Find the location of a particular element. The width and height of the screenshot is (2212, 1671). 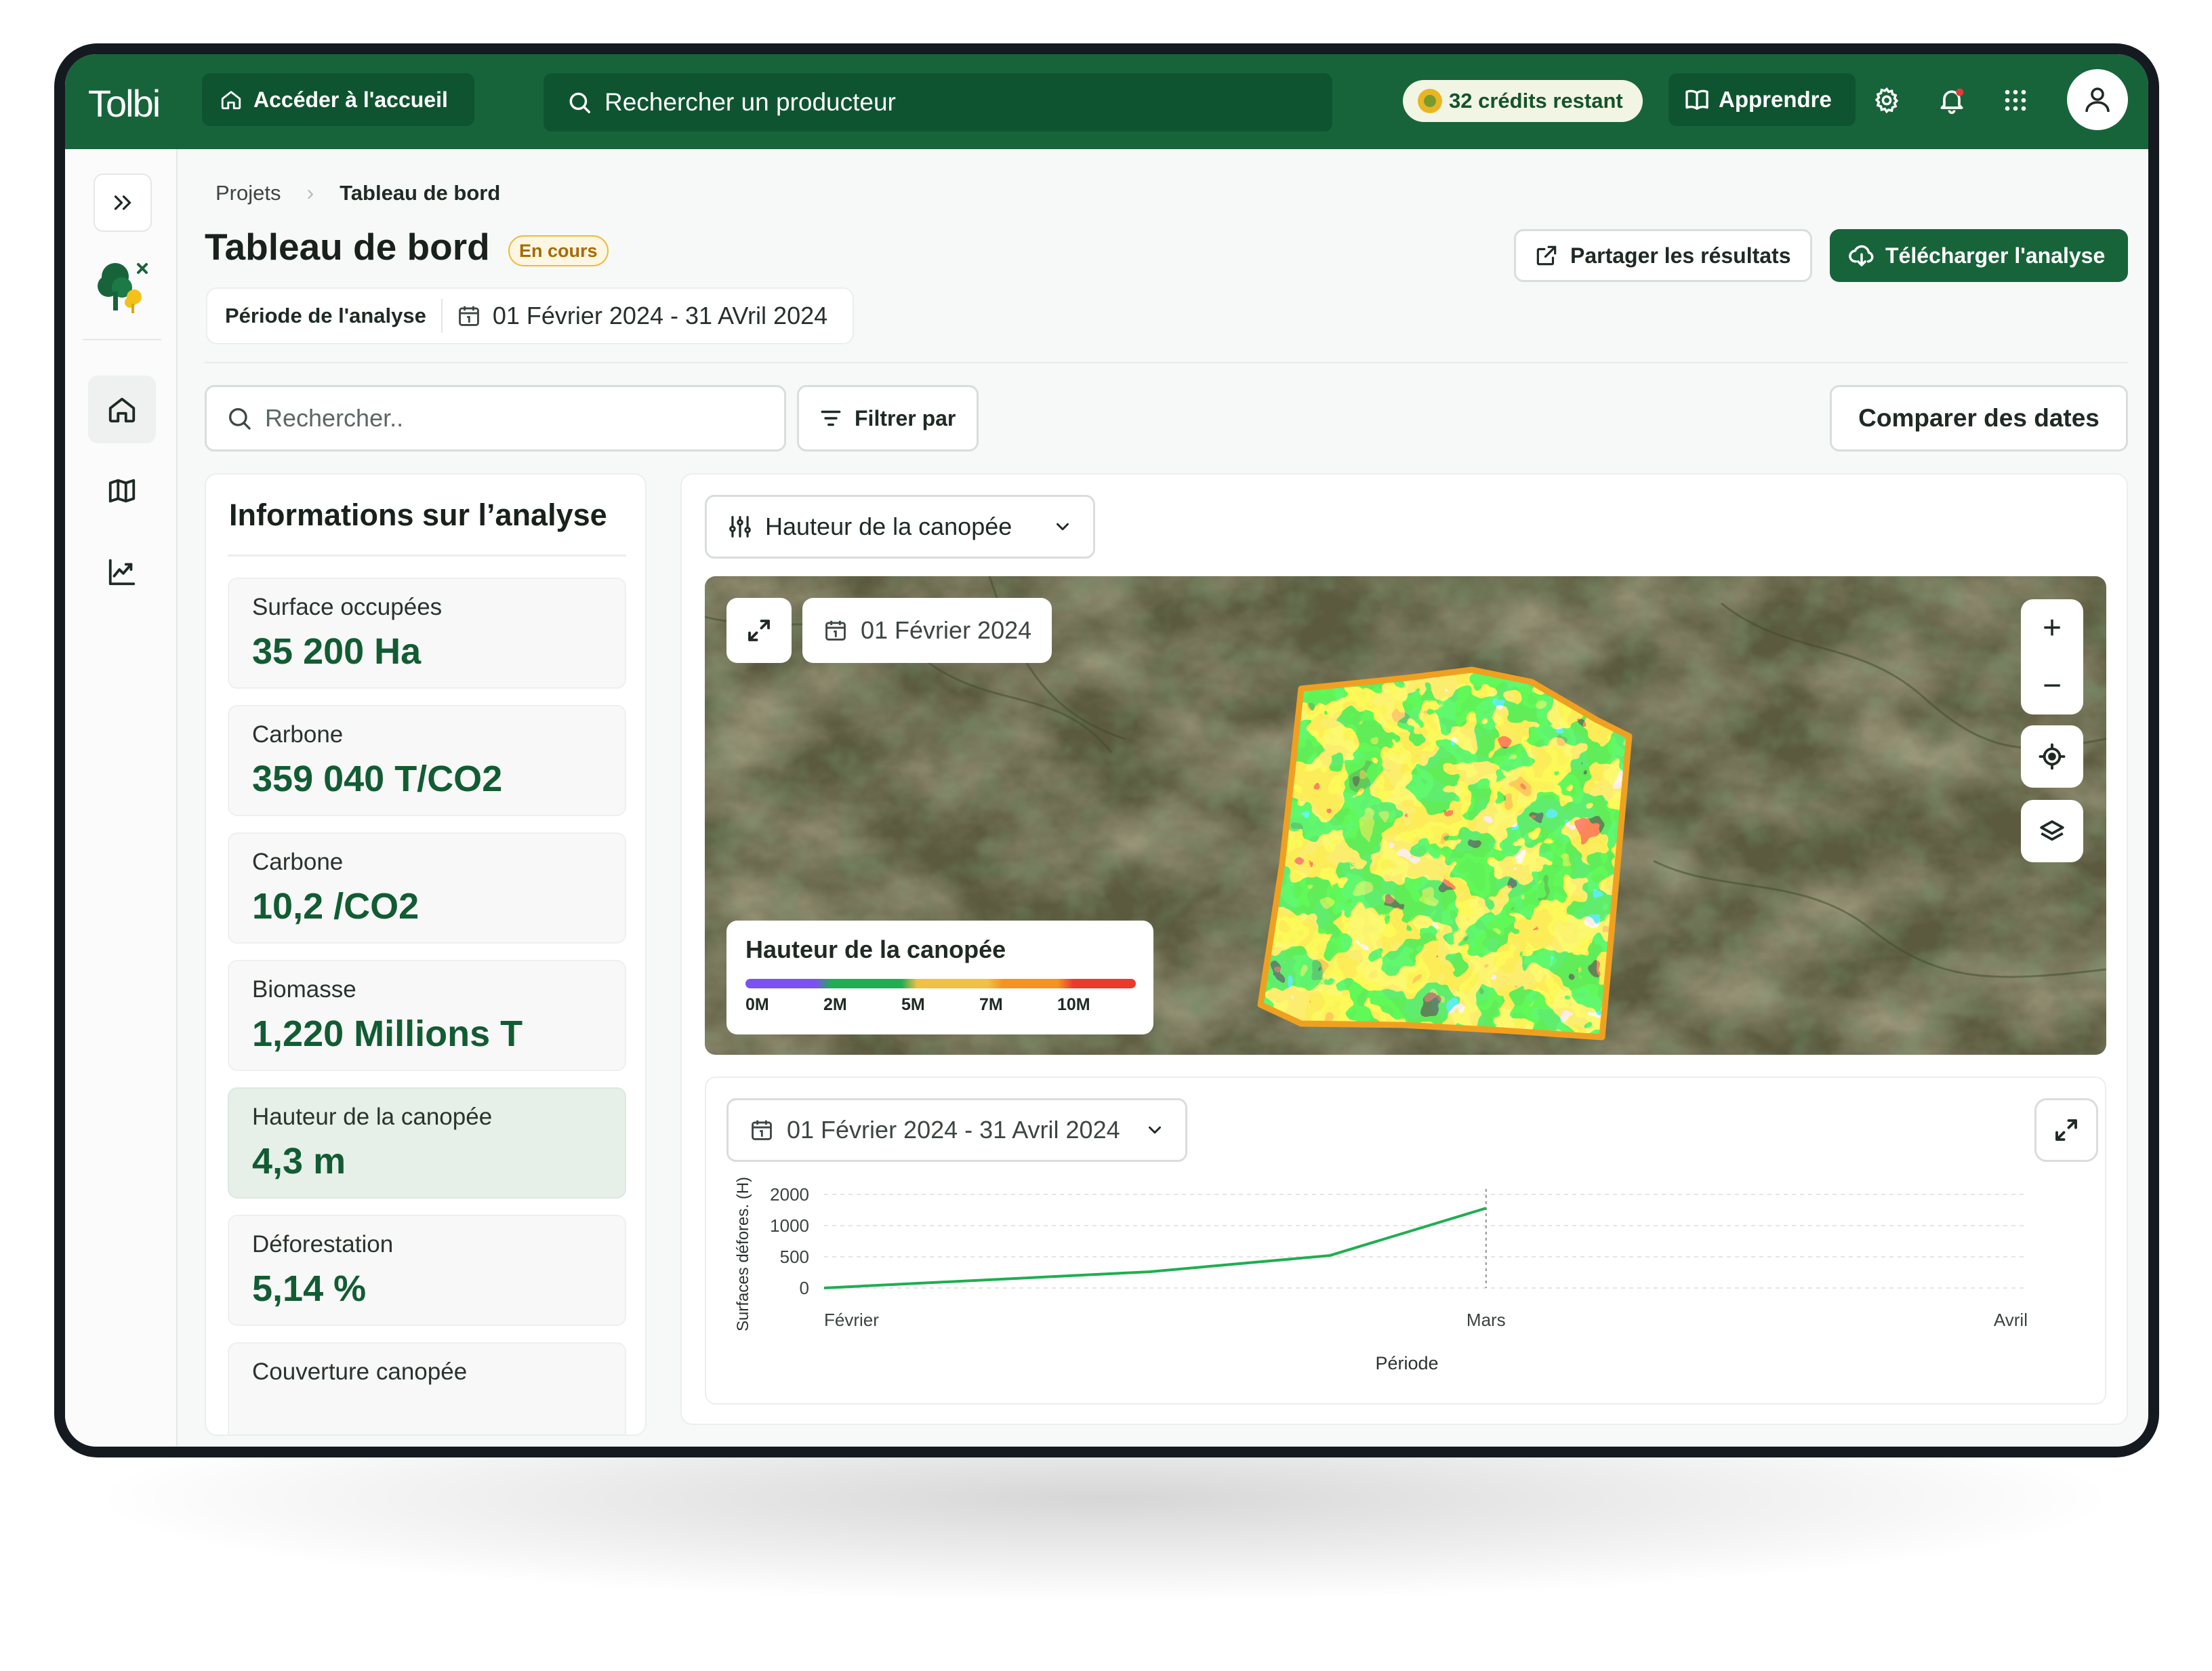

filter-label: Filtrer par is located at coordinates (905, 417).